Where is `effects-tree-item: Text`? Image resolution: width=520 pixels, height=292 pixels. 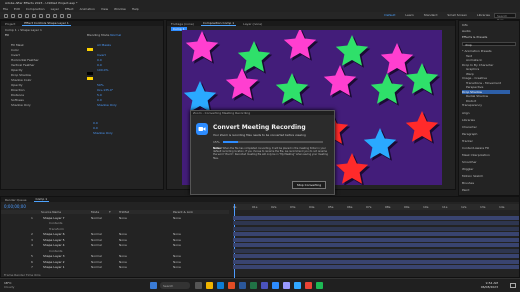
effects-tree-item: Text is located at coordinates (490, 56).